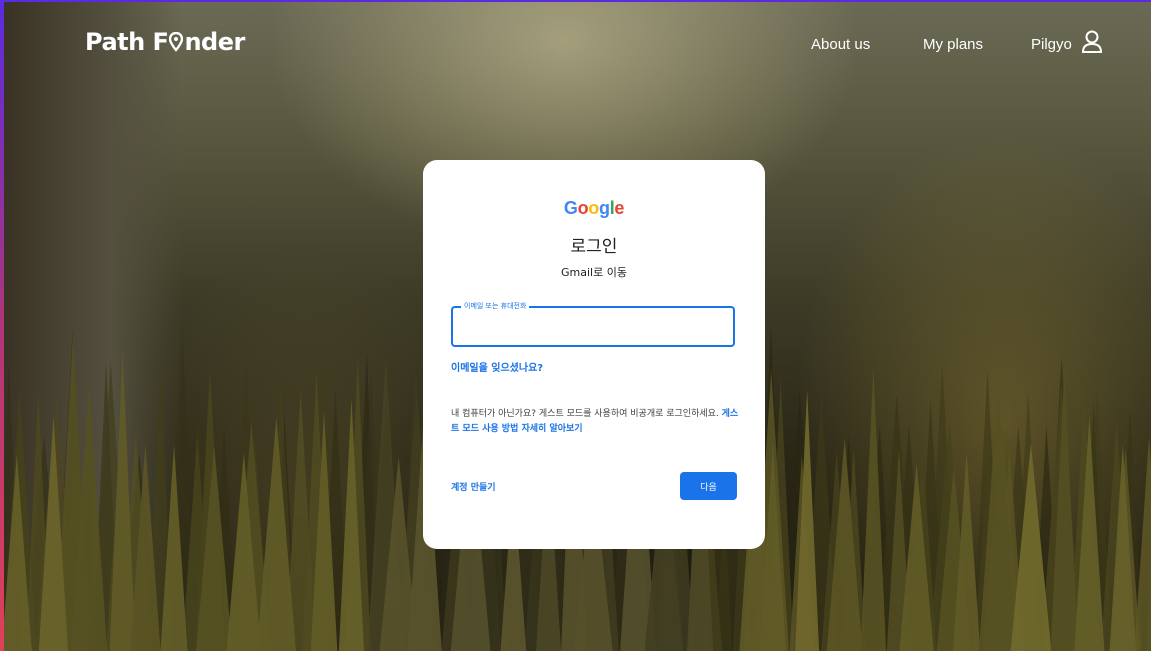 The image size is (1151, 651). What do you see at coordinates (604, 208) in the screenshot?
I see `google-logo-letter: g` at bounding box center [604, 208].